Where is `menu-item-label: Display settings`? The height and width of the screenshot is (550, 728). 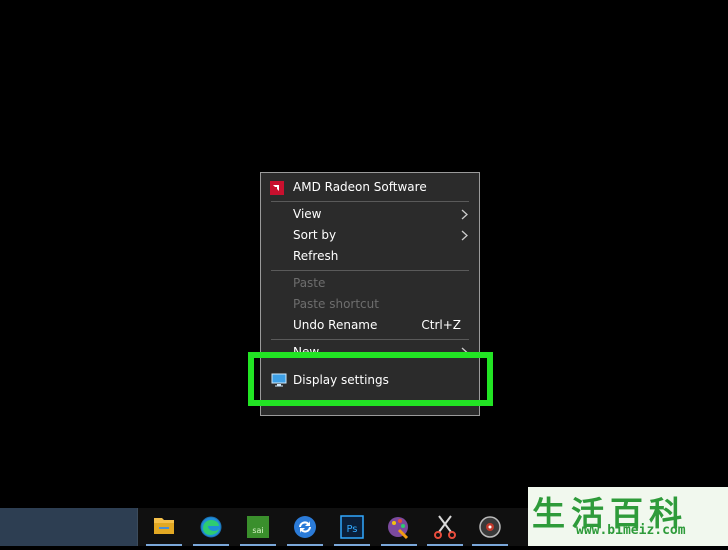
menu-item-label: Display settings is located at coordinates (341, 380).